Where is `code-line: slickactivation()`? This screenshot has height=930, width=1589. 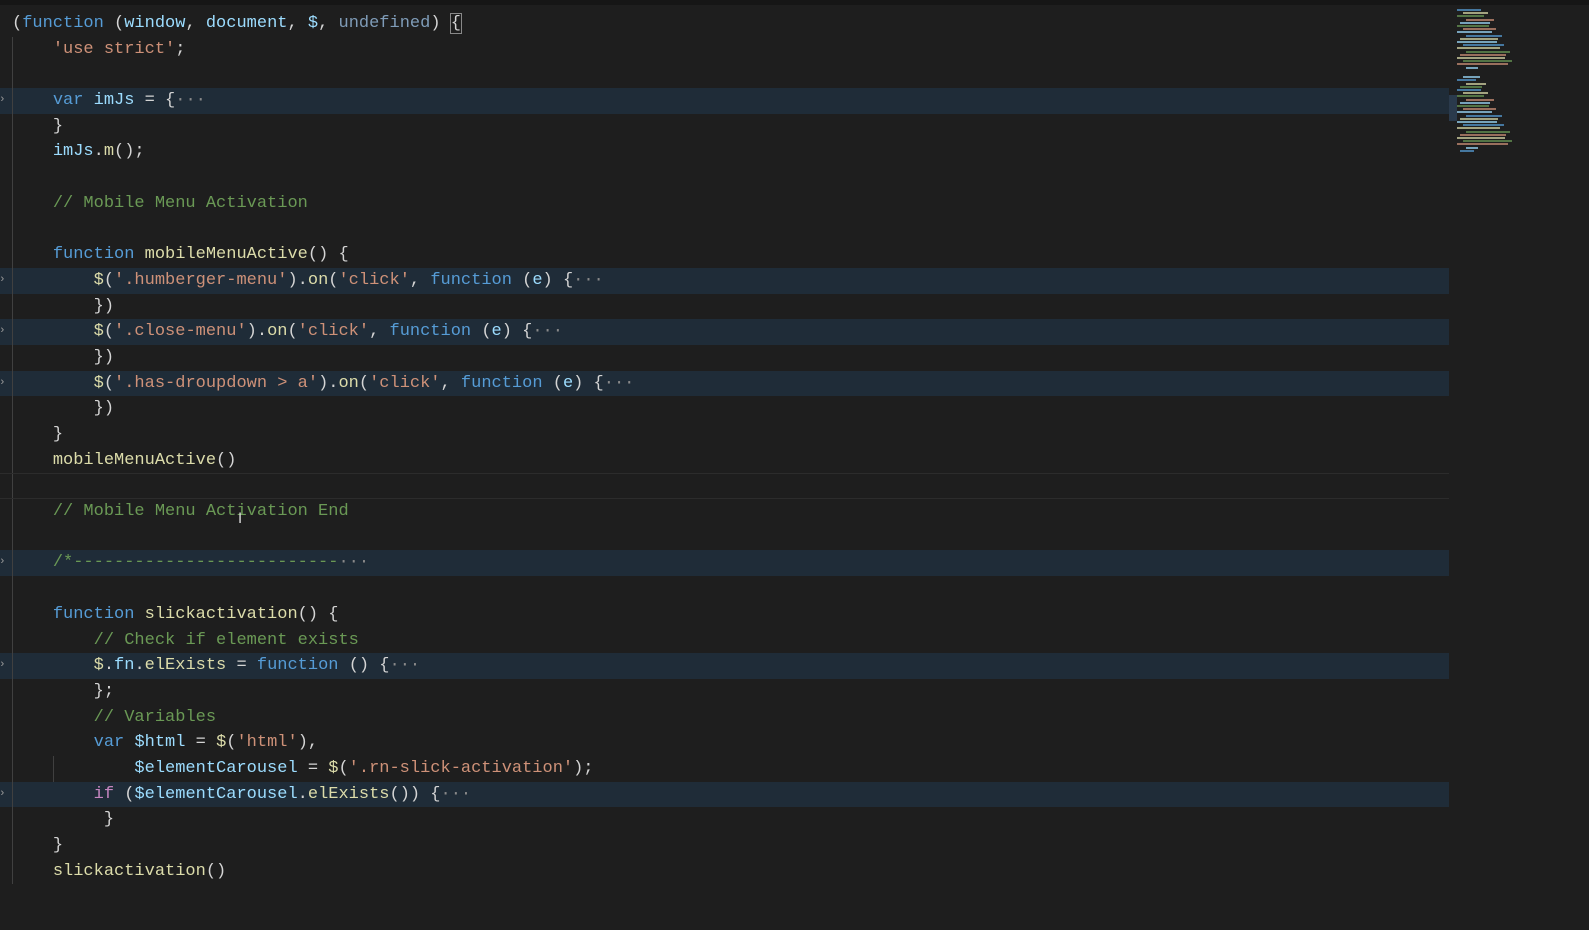
code-line: slickactivation() is located at coordinates (724, 871).